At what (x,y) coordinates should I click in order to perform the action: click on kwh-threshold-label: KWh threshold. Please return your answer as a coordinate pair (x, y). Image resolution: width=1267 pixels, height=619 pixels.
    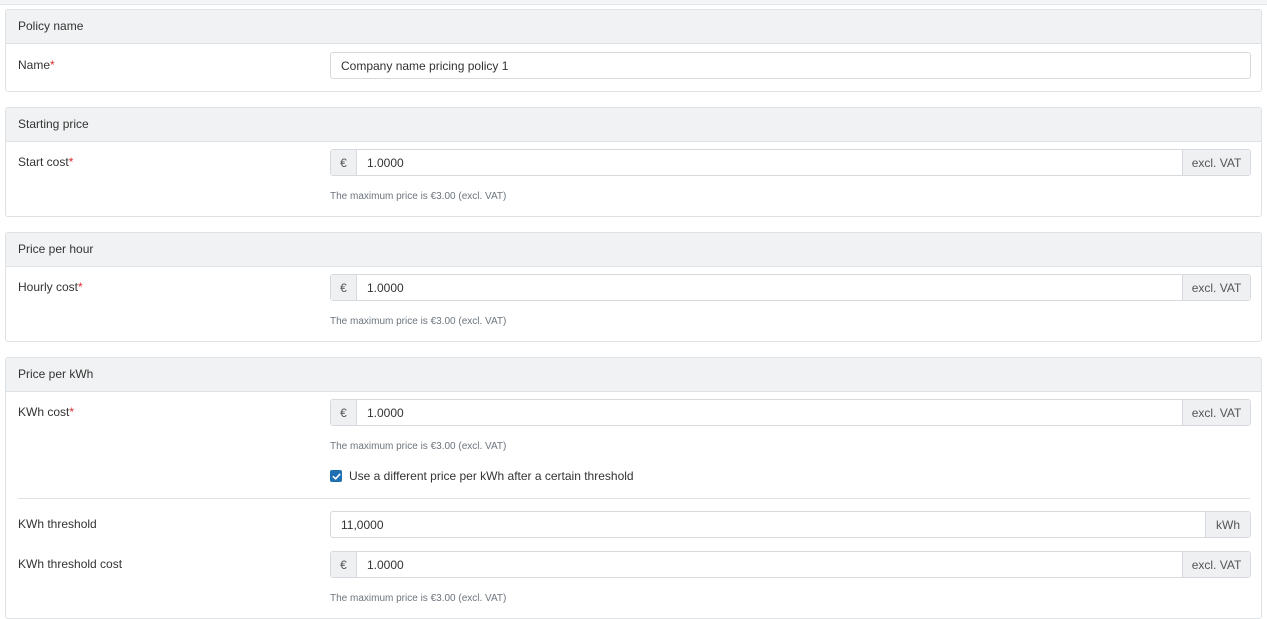
    Looking at the image, I should click on (57, 524).